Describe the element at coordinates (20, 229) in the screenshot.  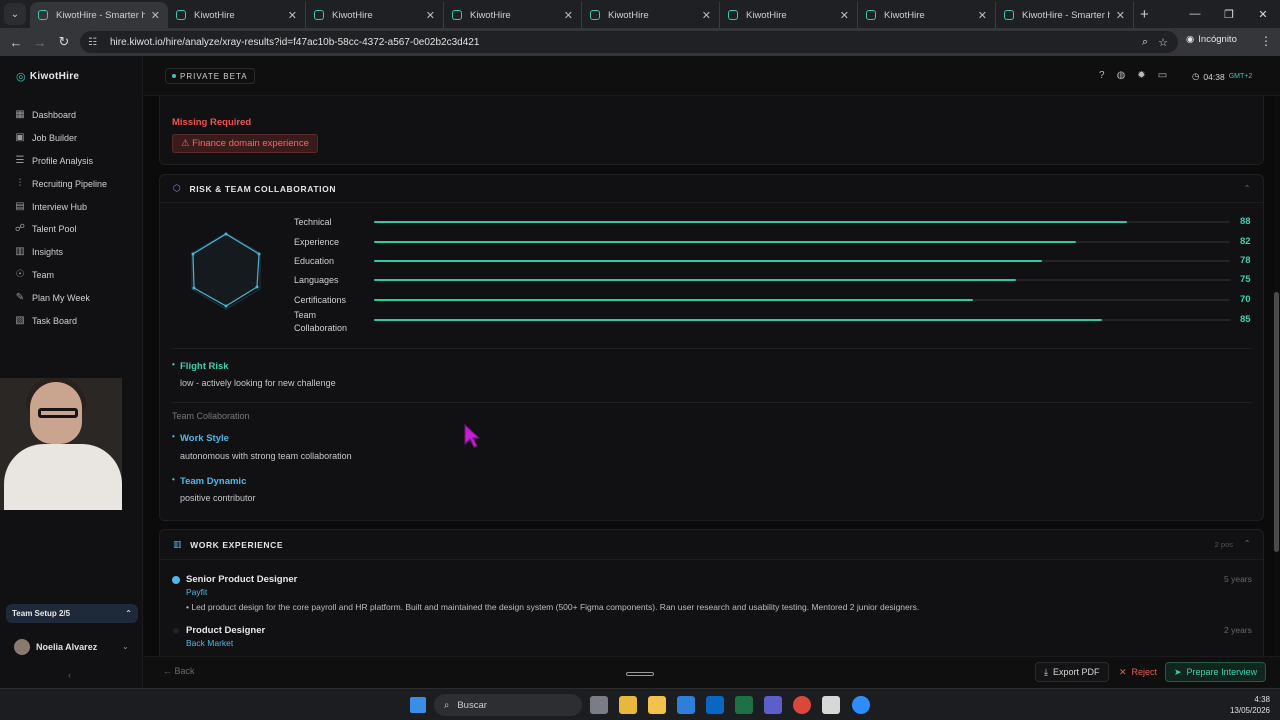
I see `users-icon: ☍` at that location.